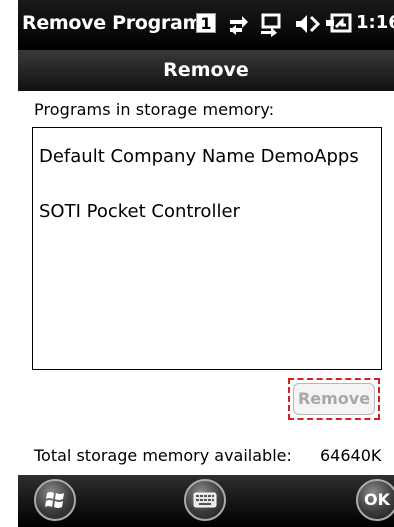 This screenshot has height=527, width=394. Describe the element at coordinates (112, 23) in the screenshot. I see `app-title: Remove Program` at that location.